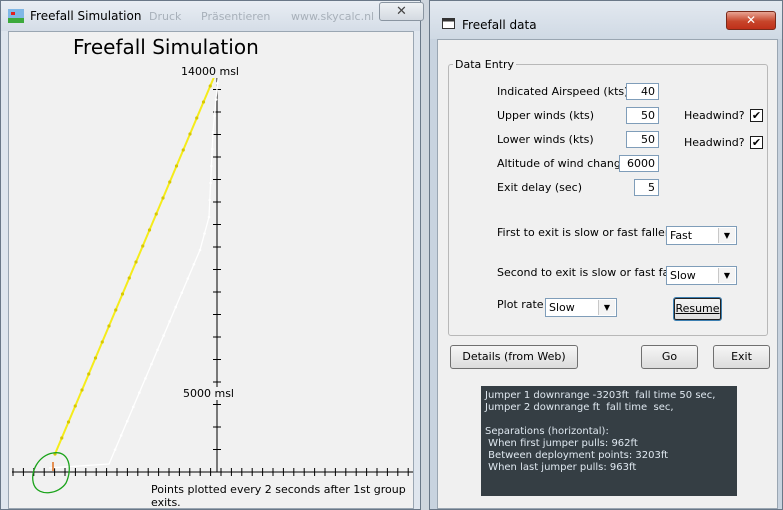  What do you see at coordinates (208, 393) in the screenshot?
I see `altitude-label-mid: 5000 msl` at bounding box center [208, 393].